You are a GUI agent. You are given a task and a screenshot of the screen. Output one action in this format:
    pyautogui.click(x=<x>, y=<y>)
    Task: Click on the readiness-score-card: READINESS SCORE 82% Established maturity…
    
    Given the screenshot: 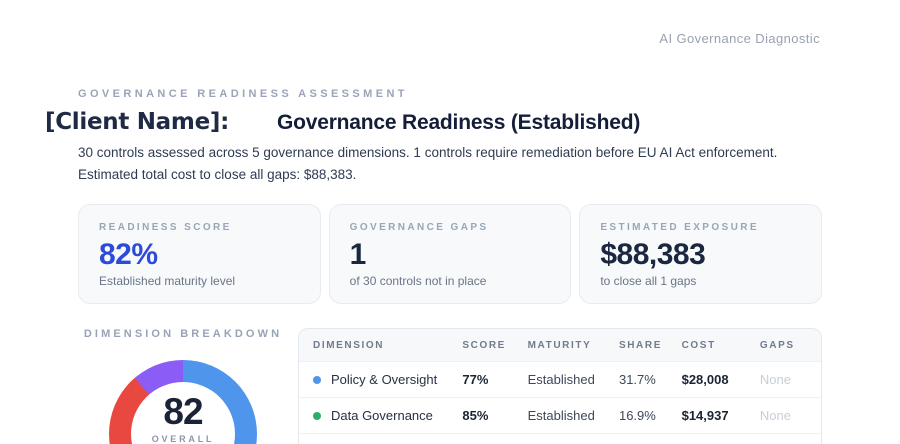 What is the action you would take?
    pyautogui.click(x=199, y=254)
    